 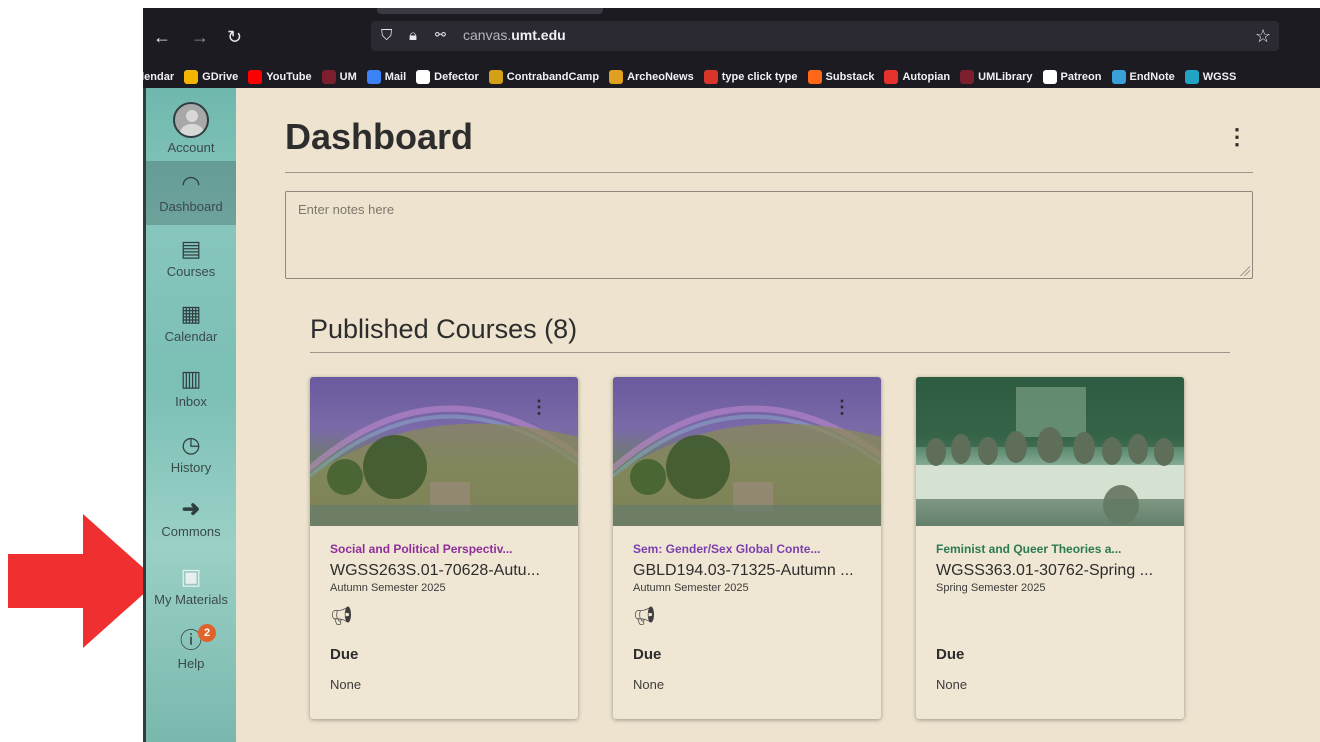 What do you see at coordinates (200, 37) in the screenshot?
I see `forward-icon: →` at bounding box center [200, 37].